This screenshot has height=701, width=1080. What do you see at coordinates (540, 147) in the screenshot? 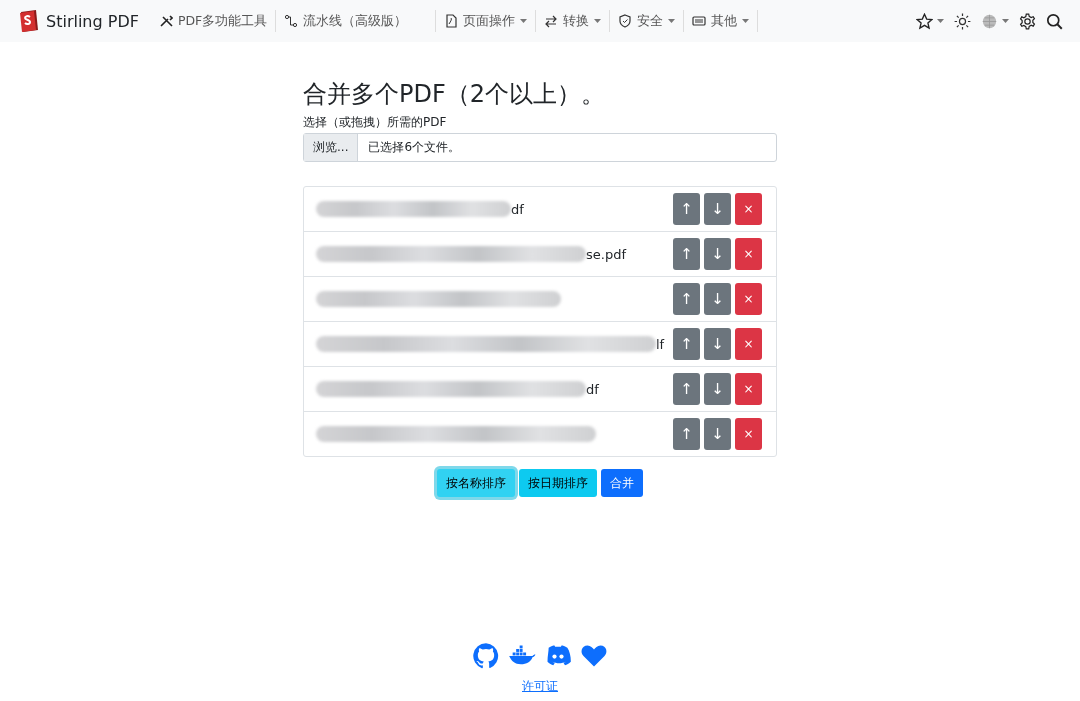
I see `file-input-field: 浏览... 已选择6个文件。` at bounding box center [540, 147].